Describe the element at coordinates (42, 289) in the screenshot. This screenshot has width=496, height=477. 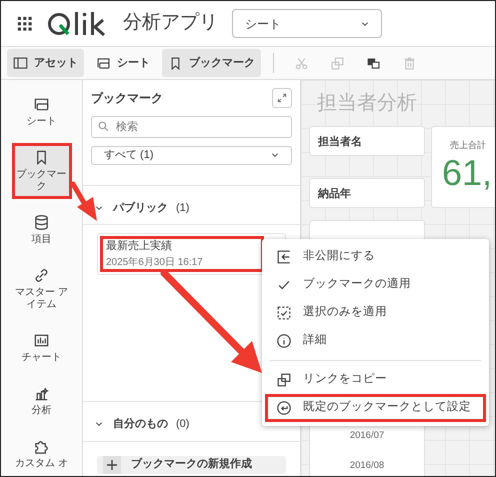
I see `sidebar-item: マスター アイテム` at that location.